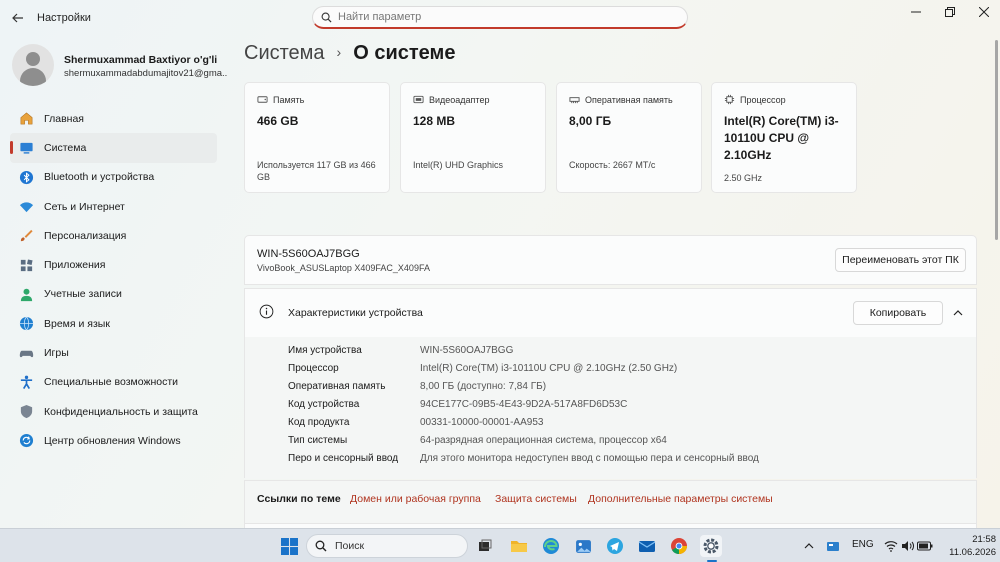  What do you see at coordinates (615, 546) in the screenshot?
I see `telegram-icon` at bounding box center [615, 546].